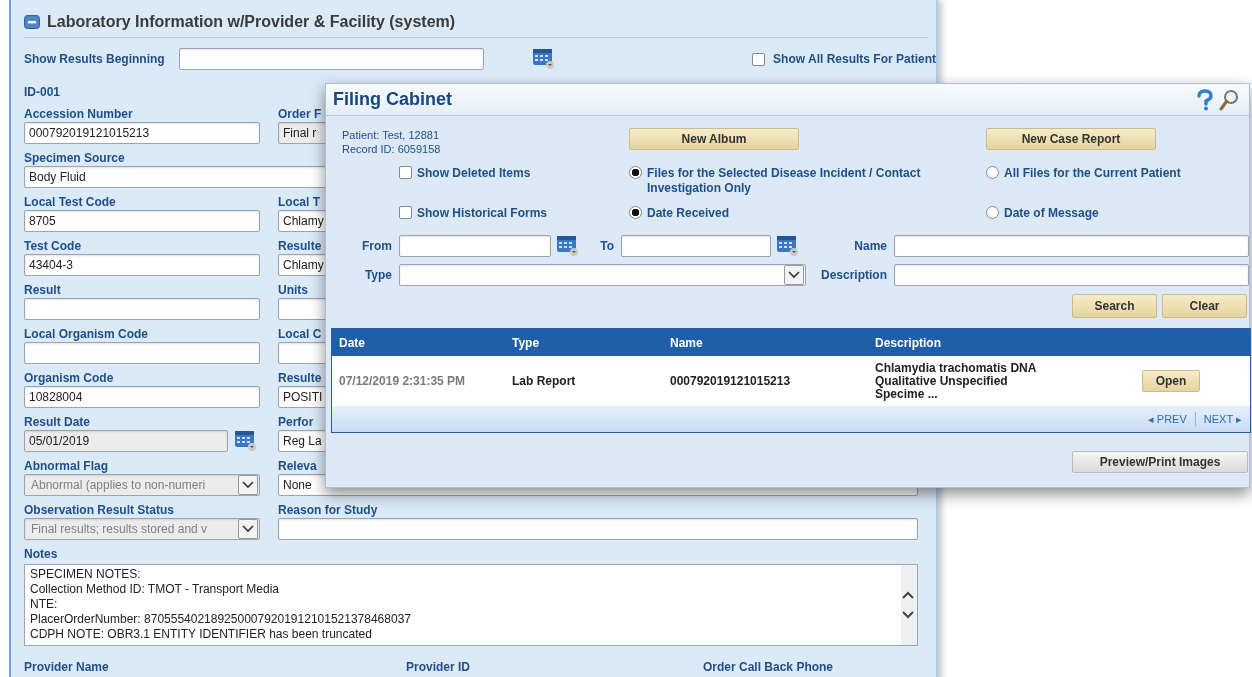 This screenshot has height=677, width=1252. What do you see at coordinates (41, 554) in the screenshot?
I see `field-label: Notes` at bounding box center [41, 554].